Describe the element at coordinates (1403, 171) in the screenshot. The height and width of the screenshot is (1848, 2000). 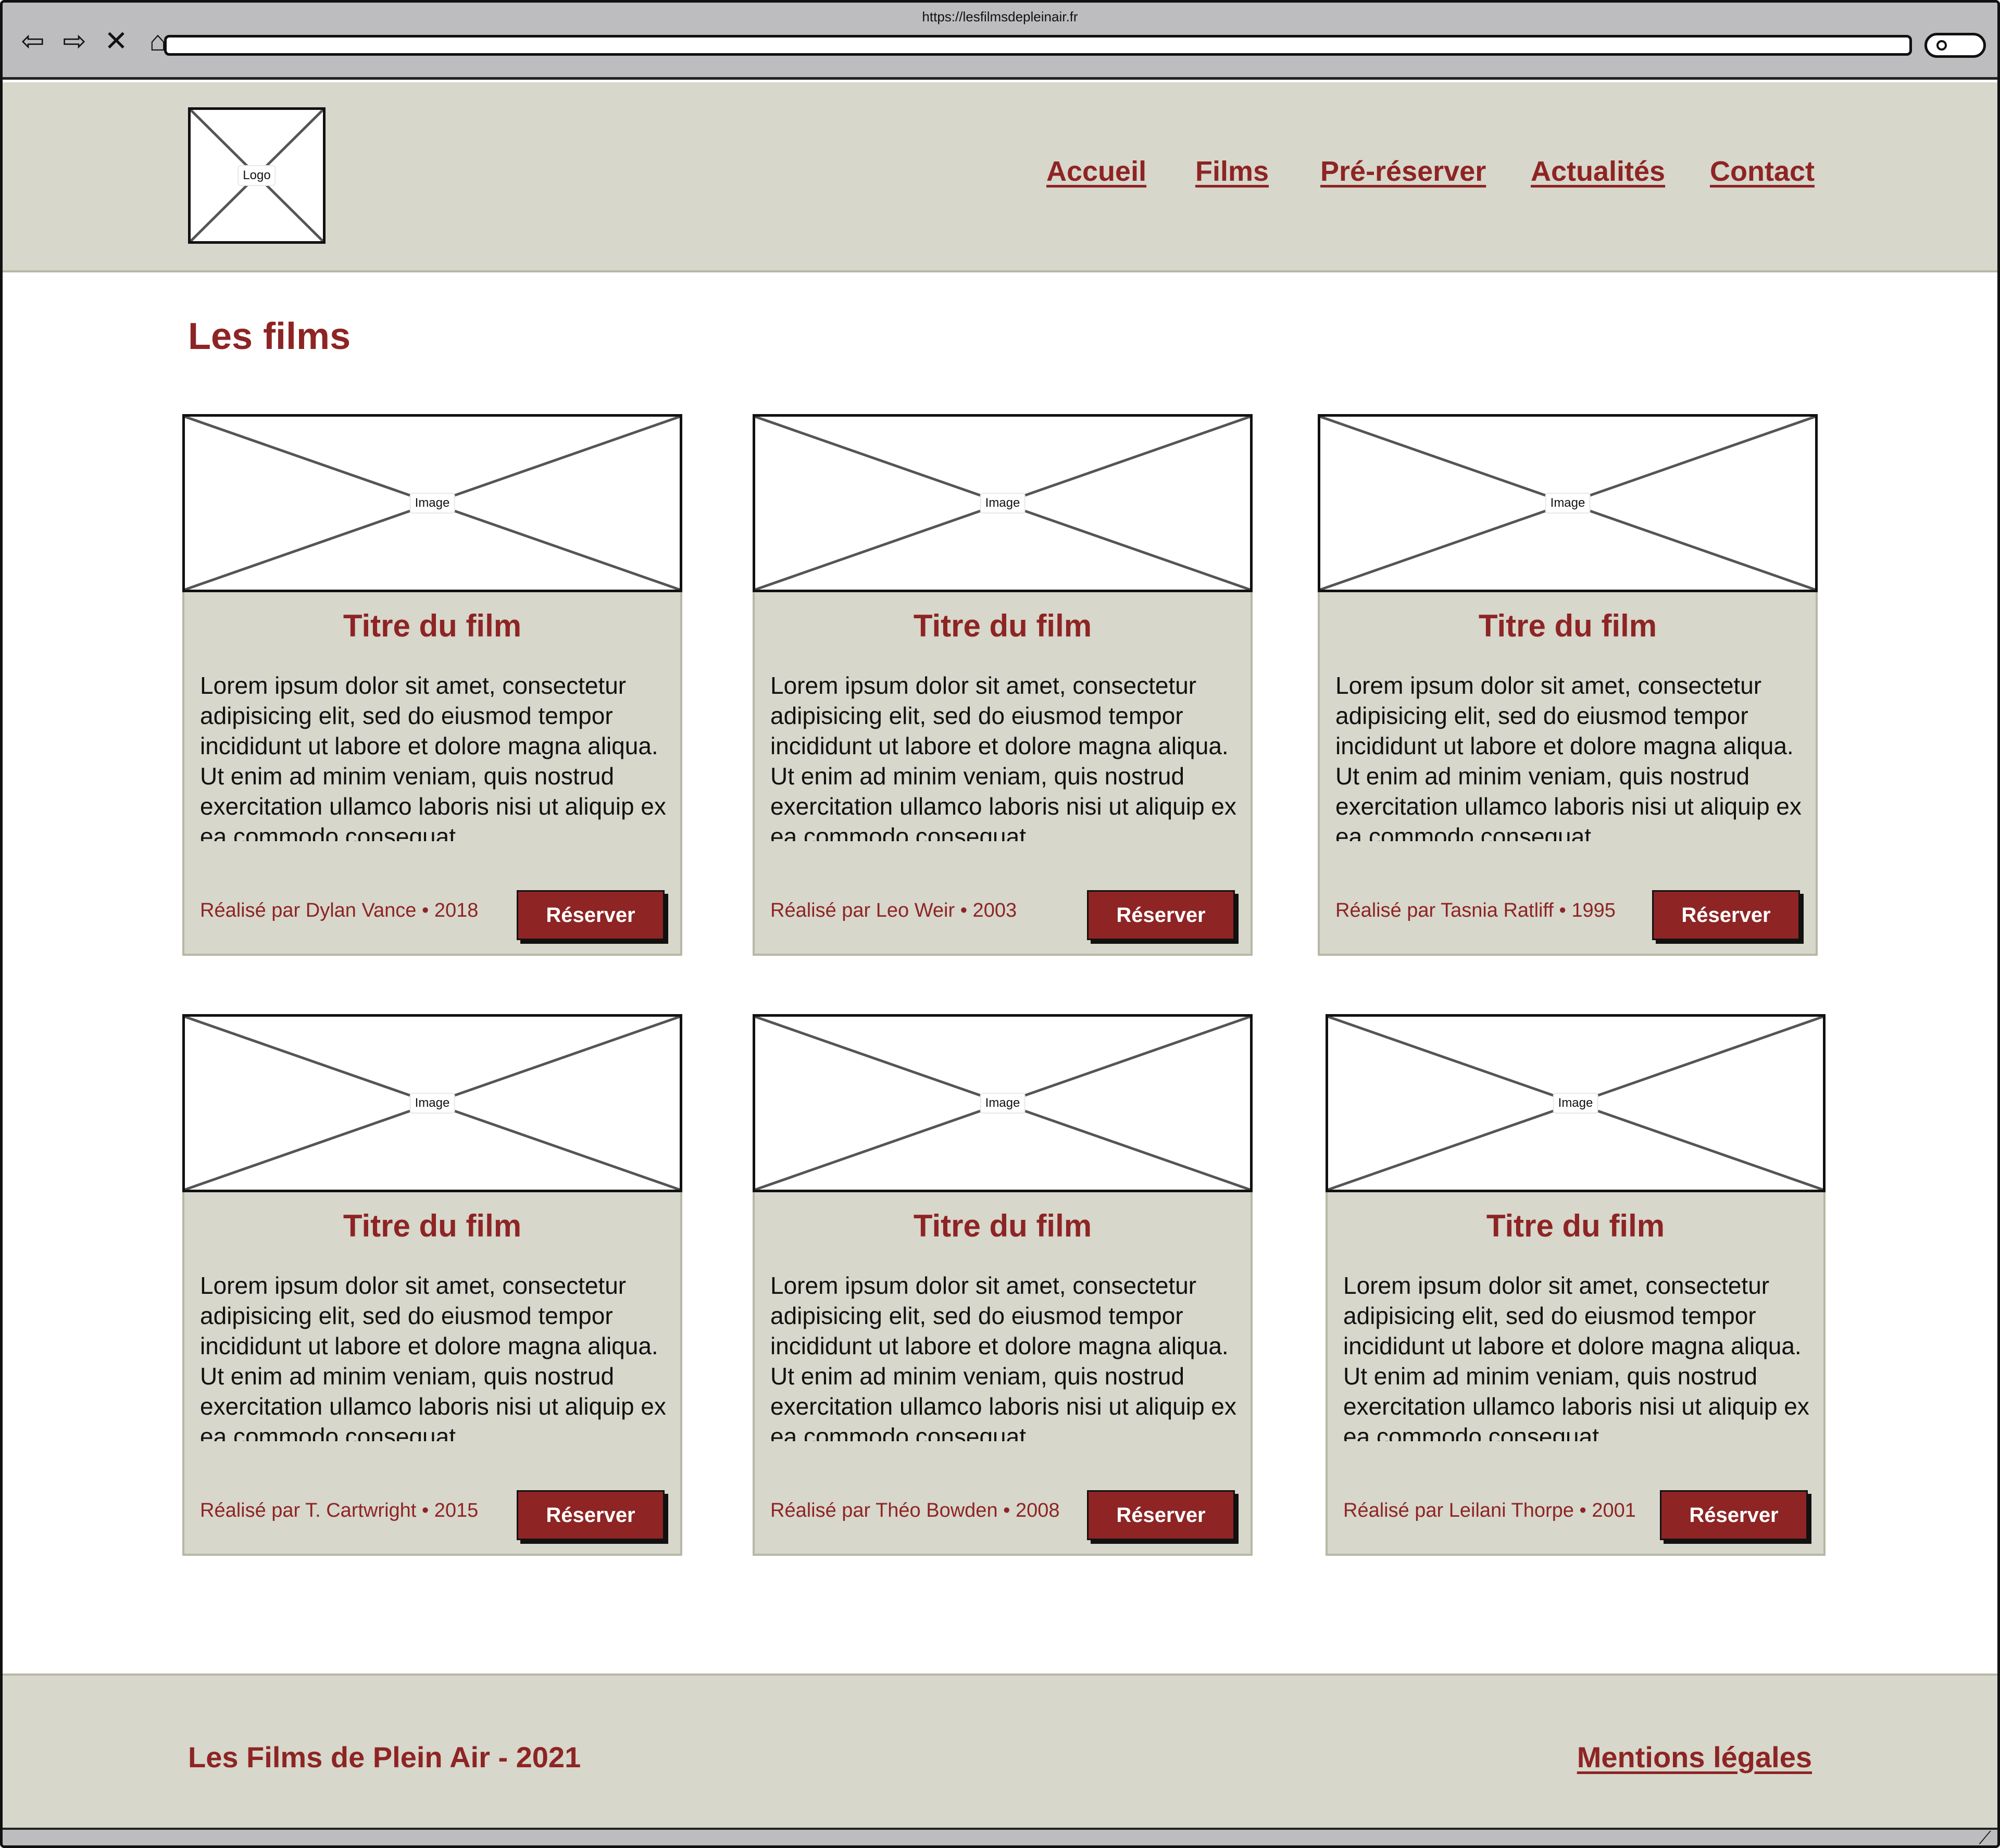
I see `nav-link-pre-reserver: Pré-réserver` at that location.